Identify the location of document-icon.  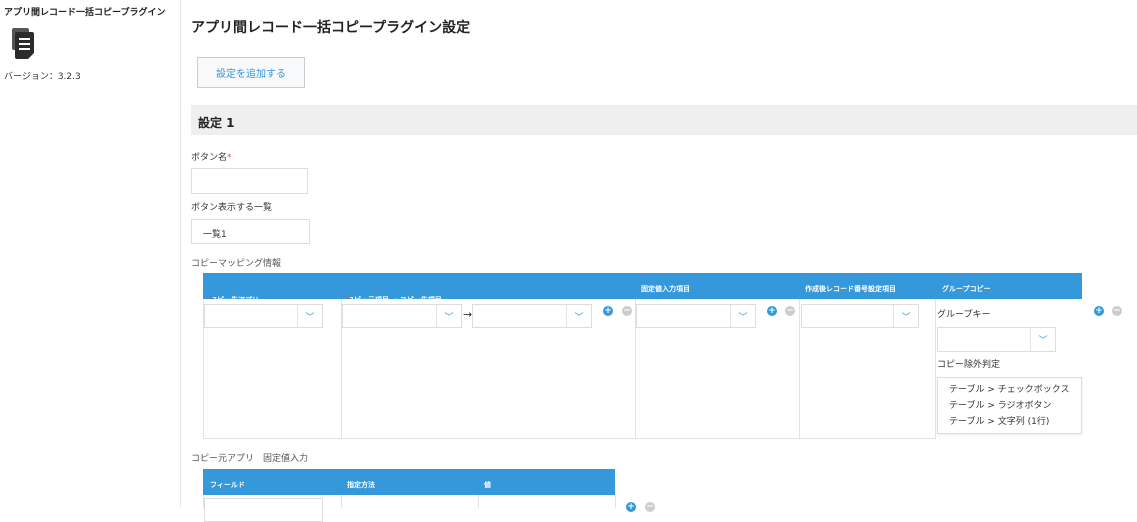
(22, 46).